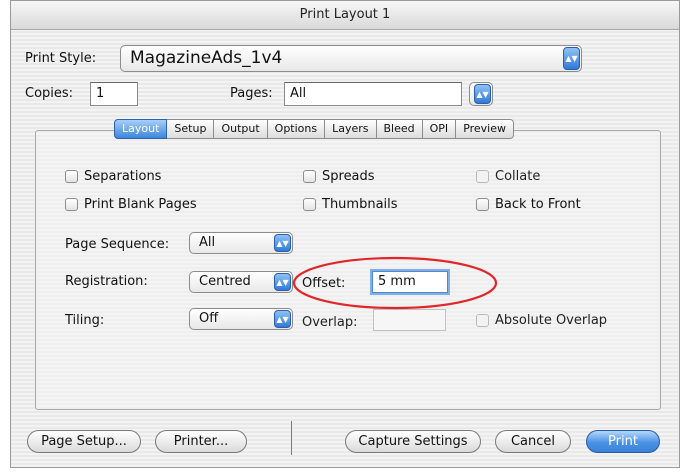 This screenshot has width=681, height=473. Describe the element at coordinates (241, 319) in the screenshot. I see `tiling-select: Off ▲▼` at that location.